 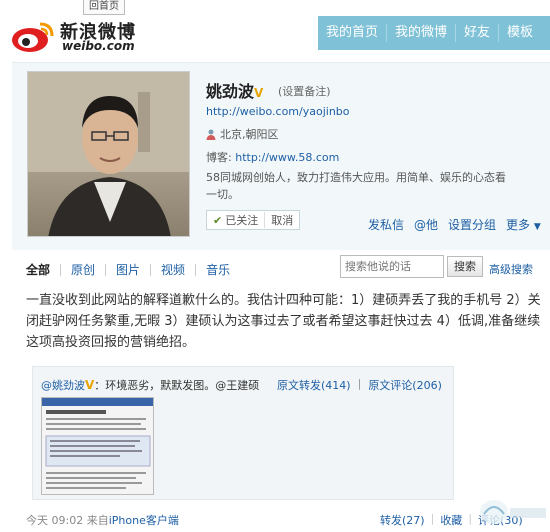 What do you see at coordinates (513, 512) in the screenshot?
I see `site-watermark-icon` at bounding box center [513, 512].